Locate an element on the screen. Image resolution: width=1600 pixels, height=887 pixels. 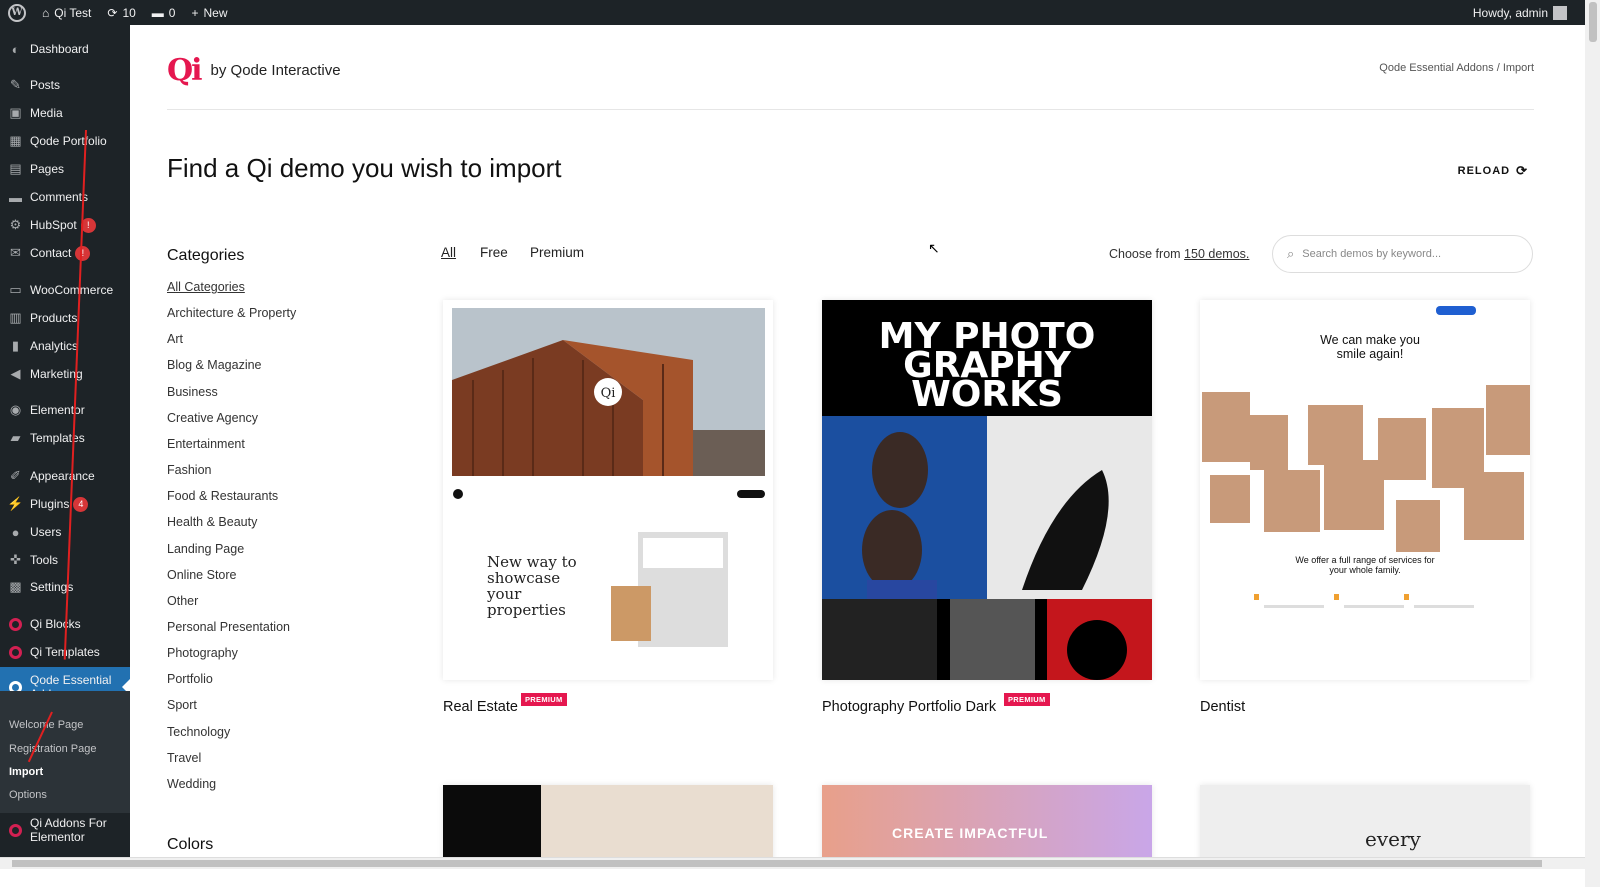
updates-icon: ⟳ is located at coordinates (112, 12).